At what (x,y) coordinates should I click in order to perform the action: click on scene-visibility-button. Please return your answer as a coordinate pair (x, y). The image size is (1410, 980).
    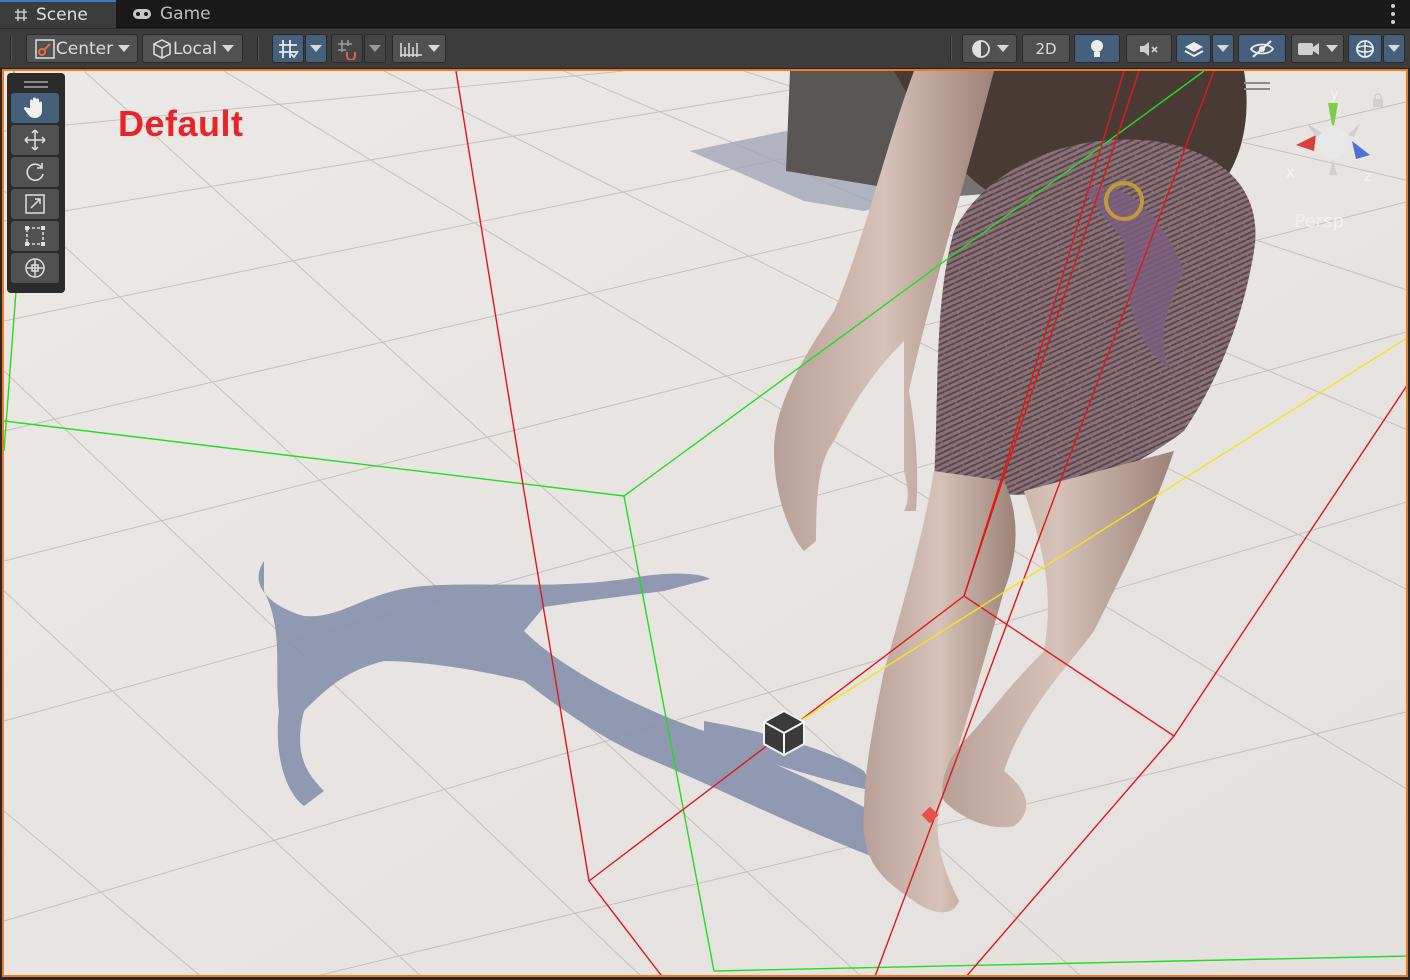
    Looking at the image, I should click on (1262, 48).